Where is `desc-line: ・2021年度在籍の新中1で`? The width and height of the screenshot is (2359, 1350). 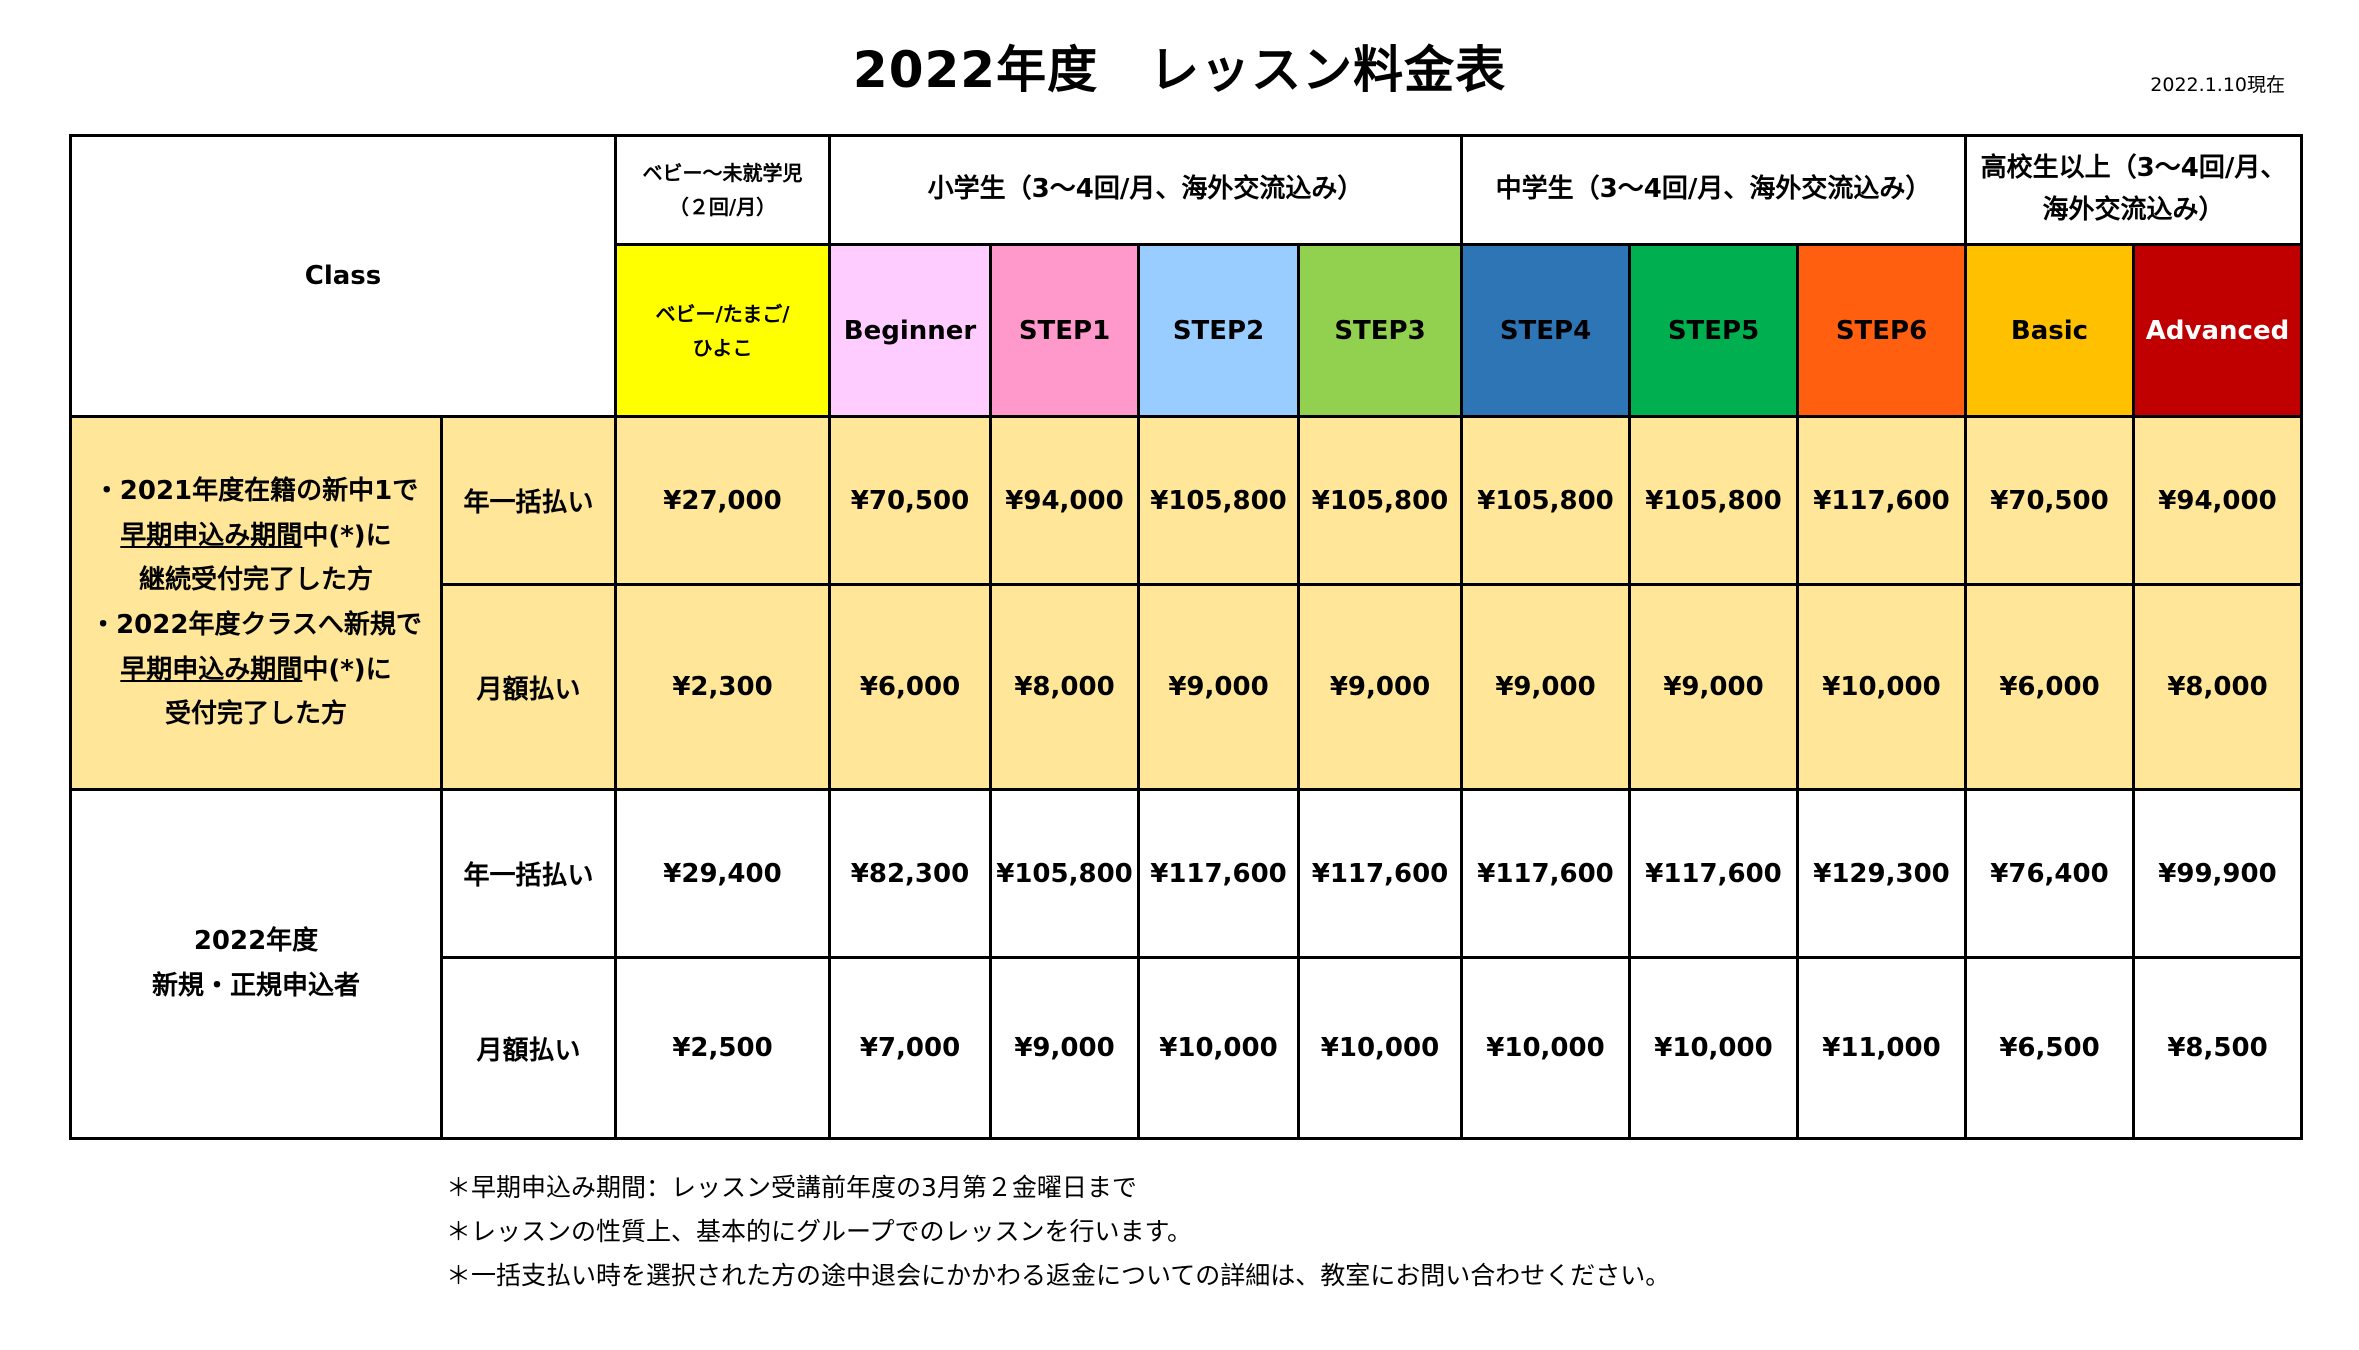
desc-line: ・2021年度在籍の新中1で is located at coordinates (256, 490).